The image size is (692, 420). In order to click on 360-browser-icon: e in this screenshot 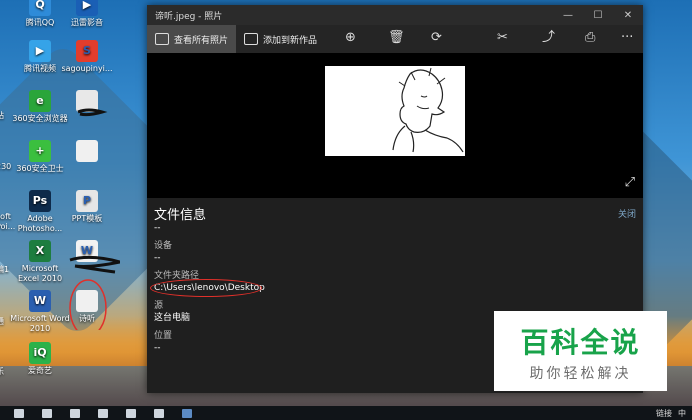, I will do `click(40, 101)`.